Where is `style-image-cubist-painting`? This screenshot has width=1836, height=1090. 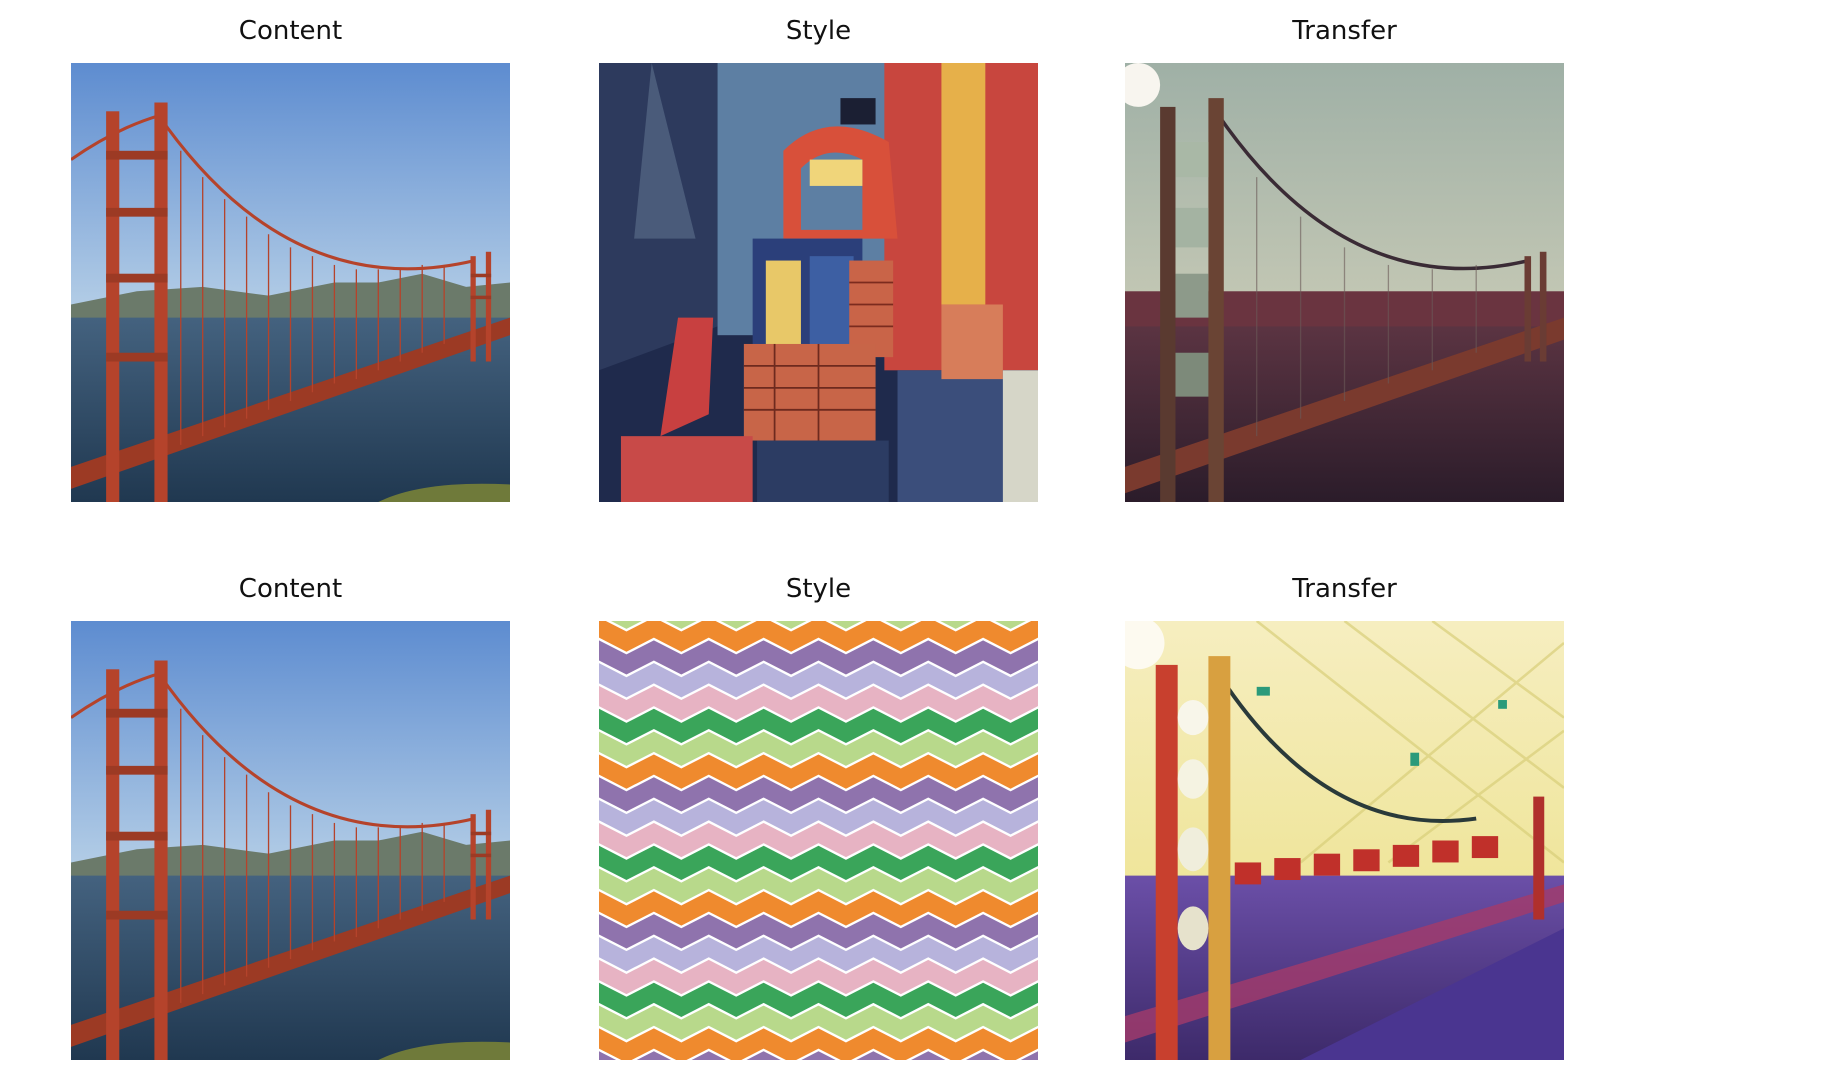
style-image-cubist-painting is located at coordinates (818, 282).